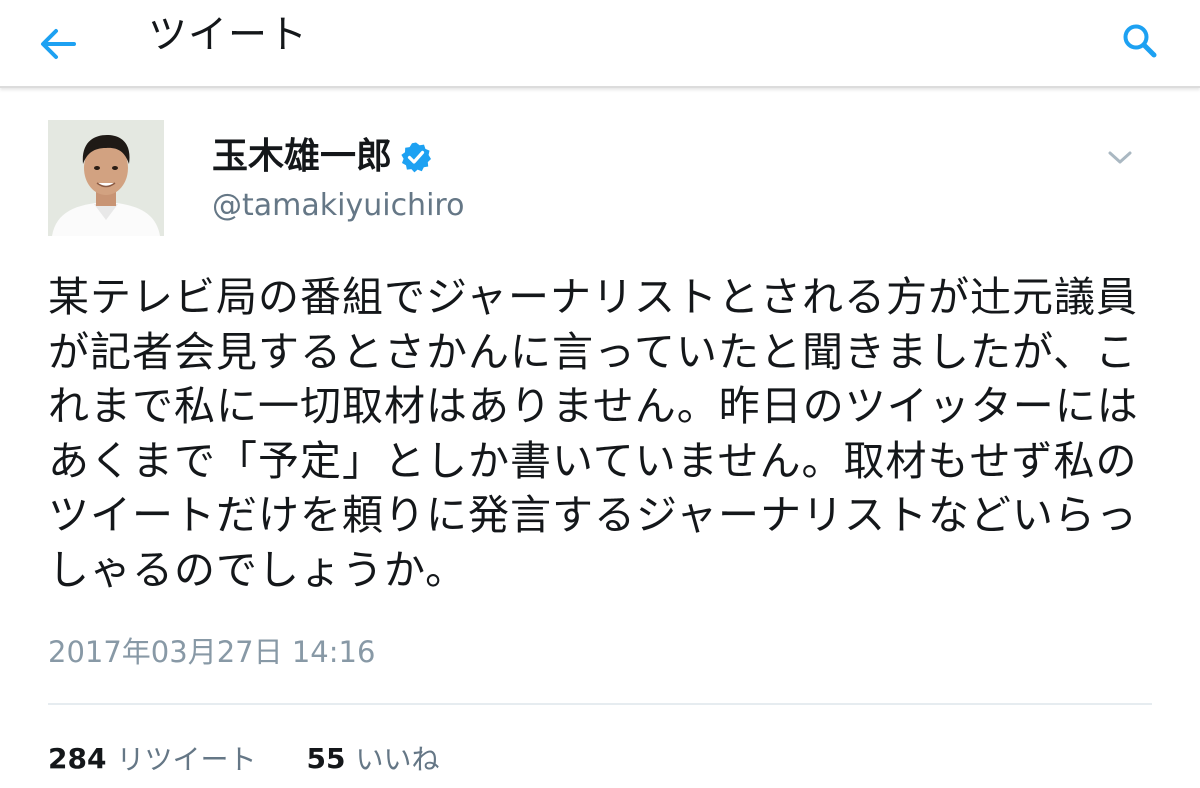 The width and height of the screenshot is (1200, 788). I want to click on chevron-down-icon, so click(1120, 157).